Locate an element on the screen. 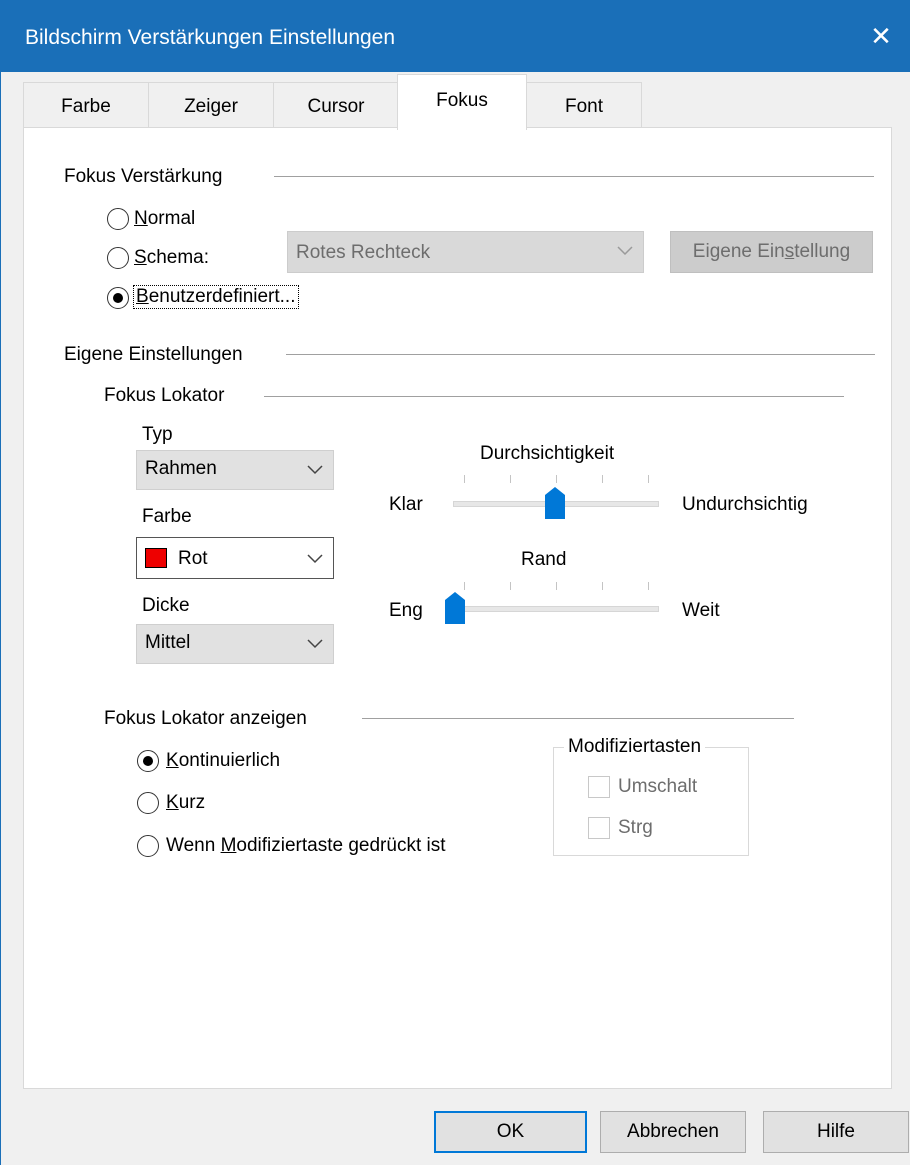 The image size is (910, 1165). rand-max-label: Weit is located at coordinates (701, 610).